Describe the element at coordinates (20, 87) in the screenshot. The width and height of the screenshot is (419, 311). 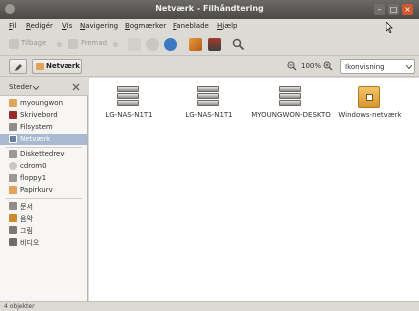
I see `sidebar-header-select: Steder` at that location.